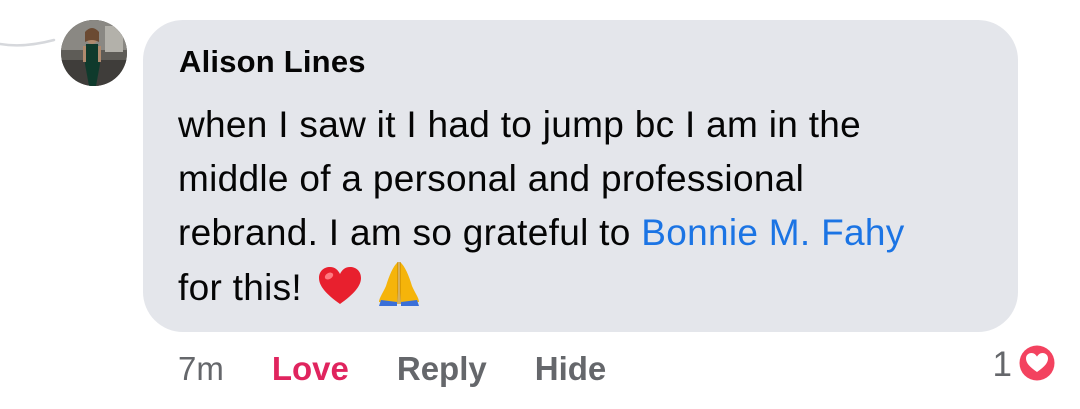  Describe the element at coordinates (442, 369) in the screenshot. I see `reply-button: Reply` at that location.